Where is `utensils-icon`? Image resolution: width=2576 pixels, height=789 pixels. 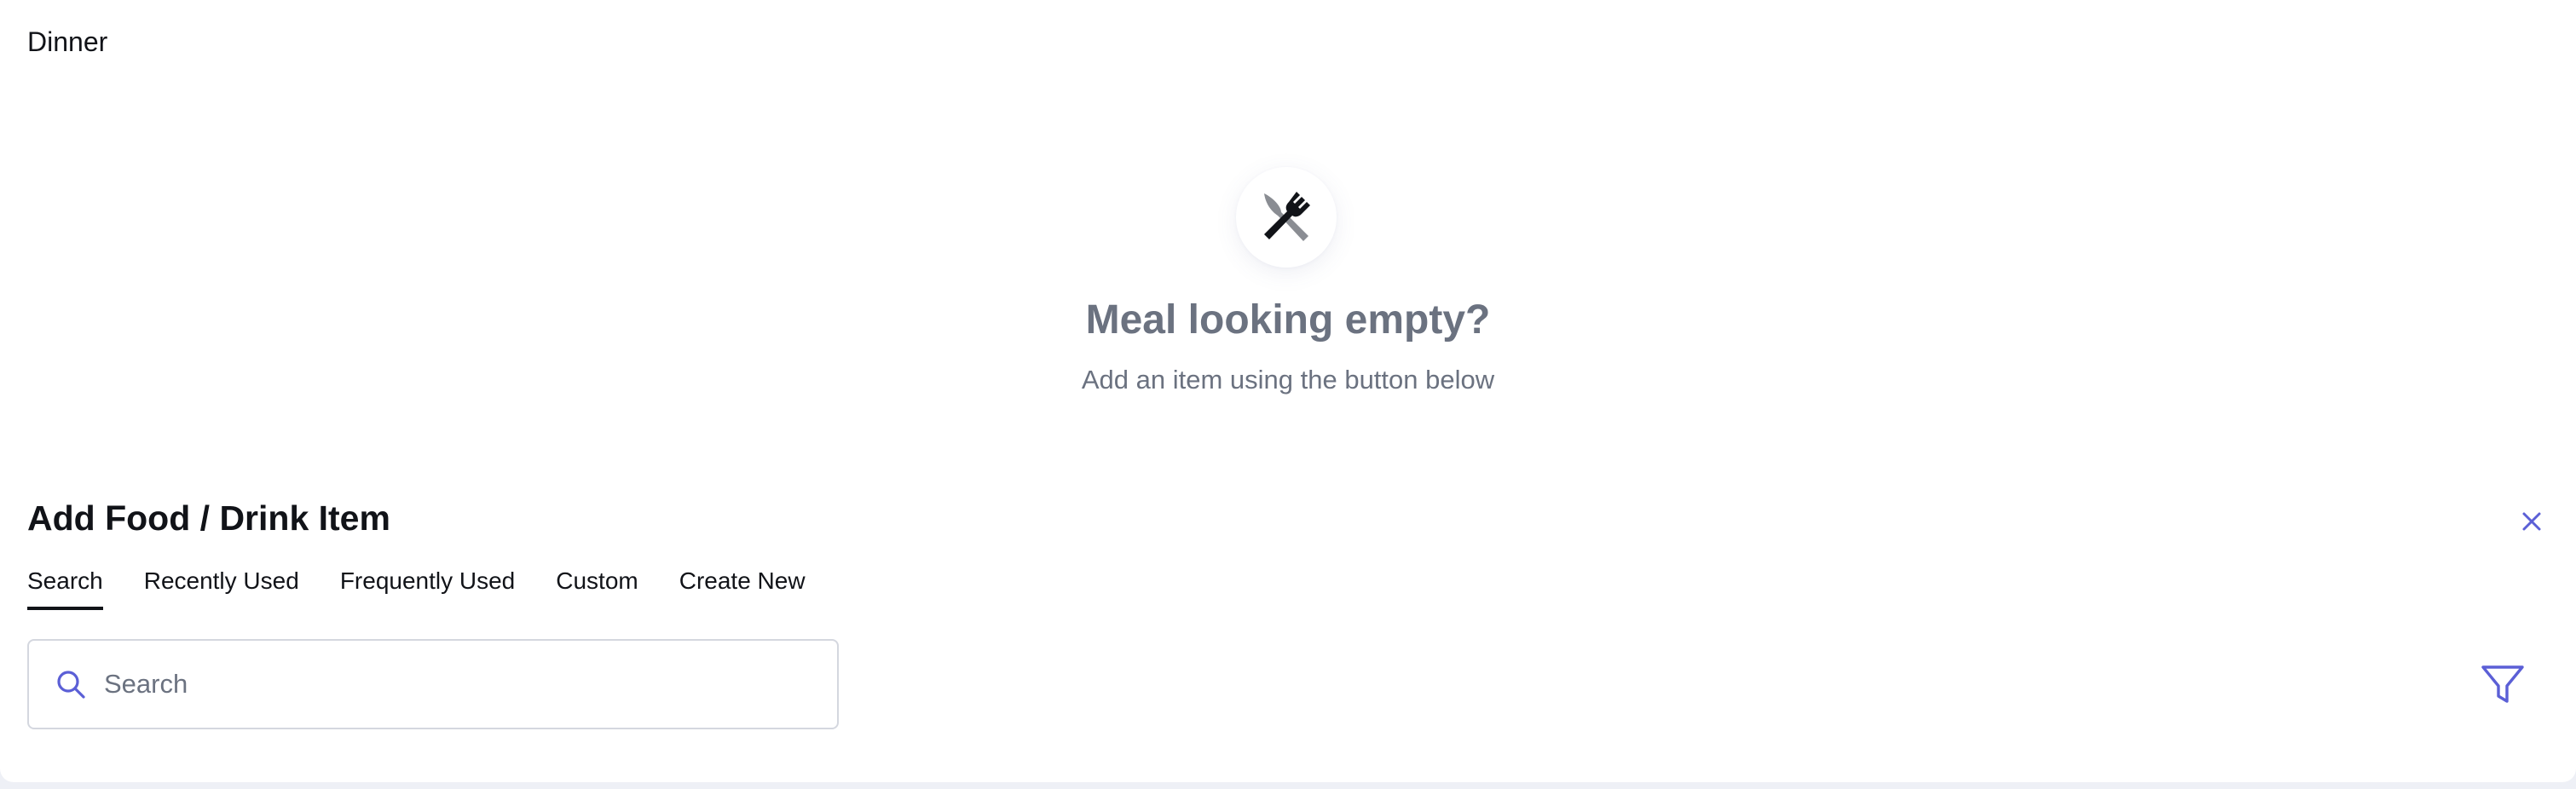 utensils-icon is located at coordinates (1287, 216).